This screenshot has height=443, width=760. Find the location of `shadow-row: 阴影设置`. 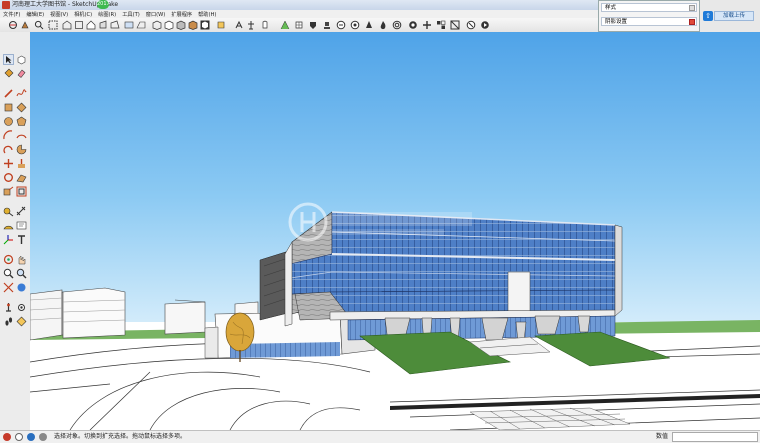

shadow-row: 阴影设置 is located at coordinates (649, 21).